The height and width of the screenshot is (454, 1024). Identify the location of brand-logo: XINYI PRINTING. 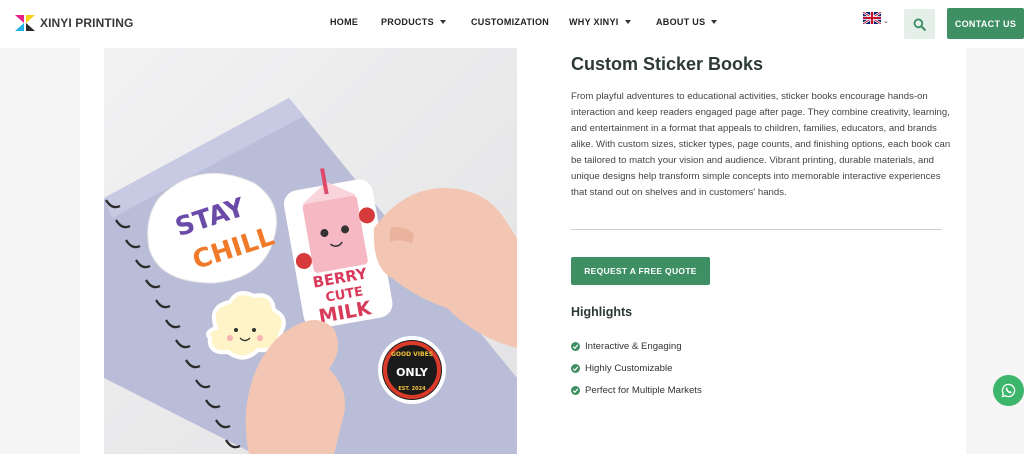
(73, 23).